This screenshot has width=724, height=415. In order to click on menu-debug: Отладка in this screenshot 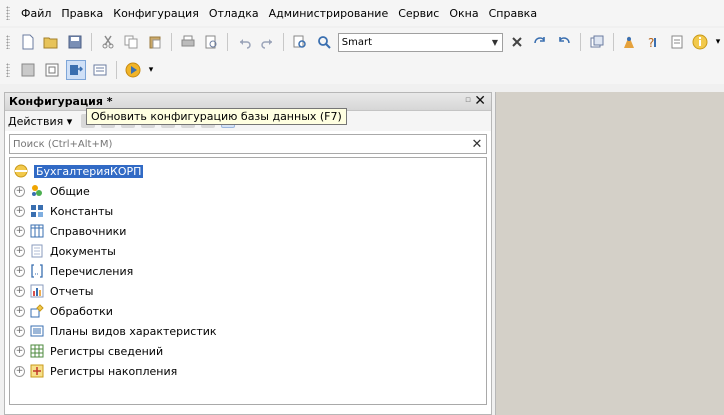, I will do `click(234, 13)`.